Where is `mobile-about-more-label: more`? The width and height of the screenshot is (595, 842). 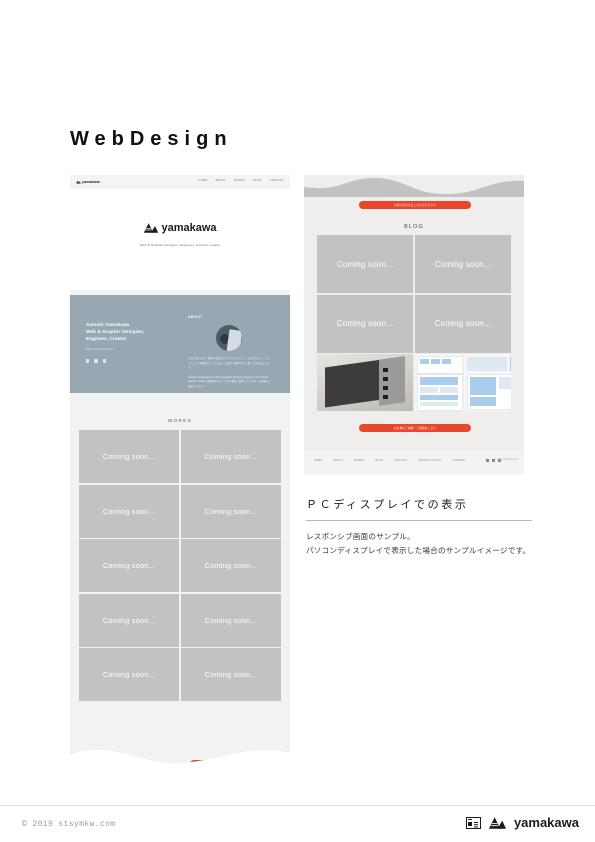
mobile-about-more-label: more is located at coordinates (196, 397).